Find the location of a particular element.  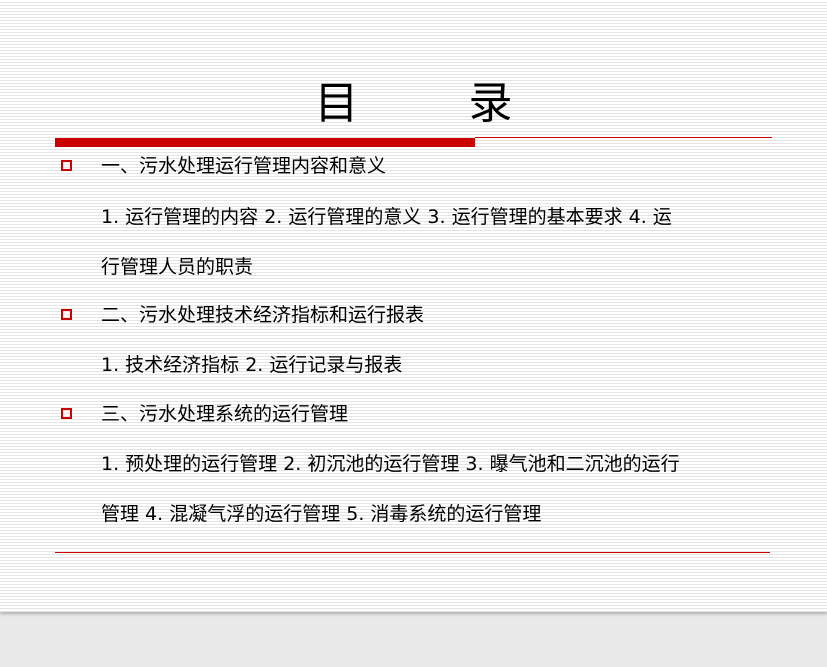

slide-title: 目录 is located at coordinates (468, 103).